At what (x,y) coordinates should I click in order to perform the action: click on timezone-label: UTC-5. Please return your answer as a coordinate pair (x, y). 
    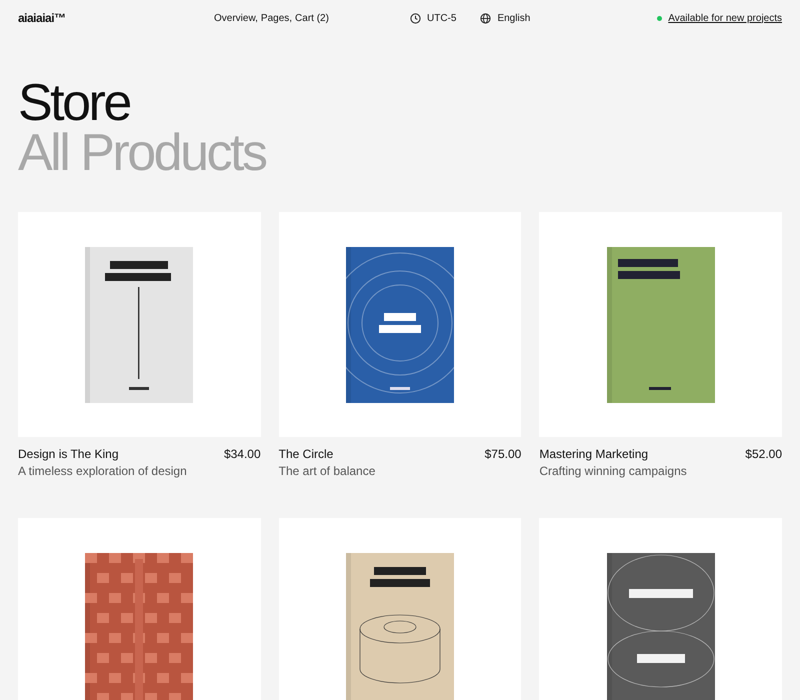
    Looking at the image, I should click on (441, 18).